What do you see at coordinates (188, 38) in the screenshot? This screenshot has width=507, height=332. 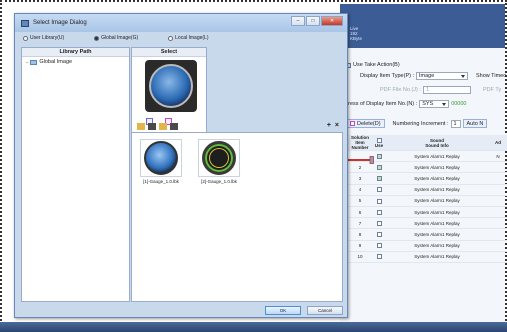 I see `radio-local-image: Local Image(L)` at bounding box center [188, 38].